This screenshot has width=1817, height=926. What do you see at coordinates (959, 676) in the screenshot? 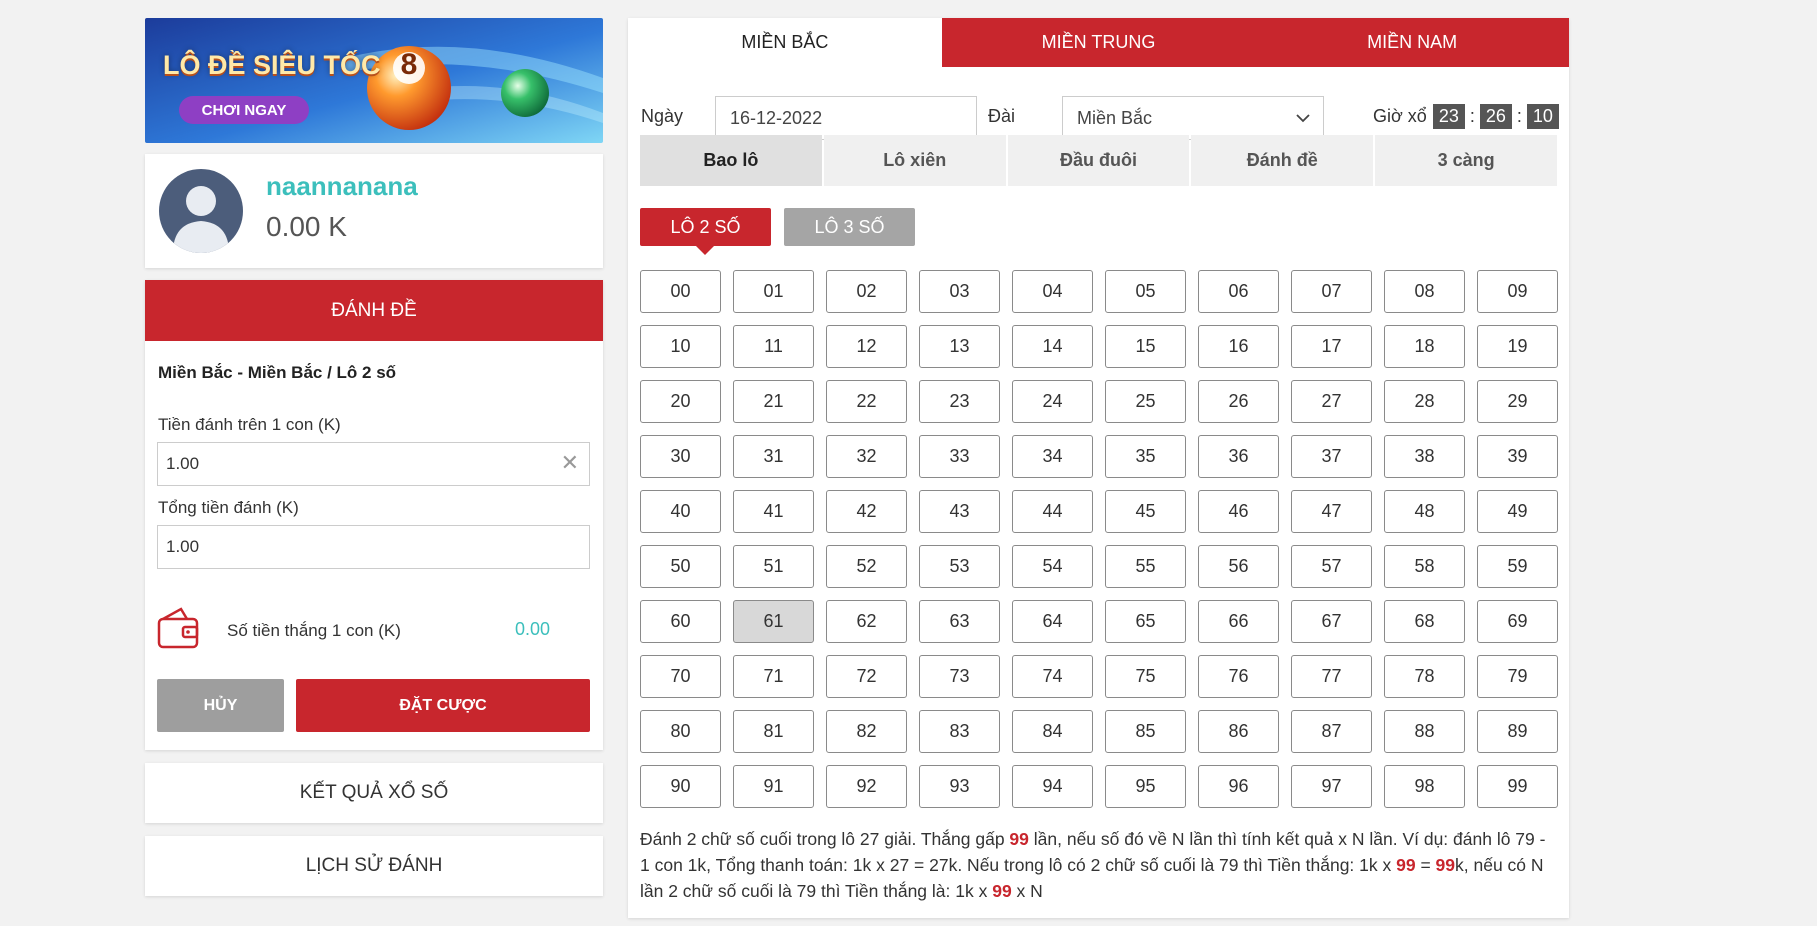
I see `number-73: 73` at bounding box center [959, 676].